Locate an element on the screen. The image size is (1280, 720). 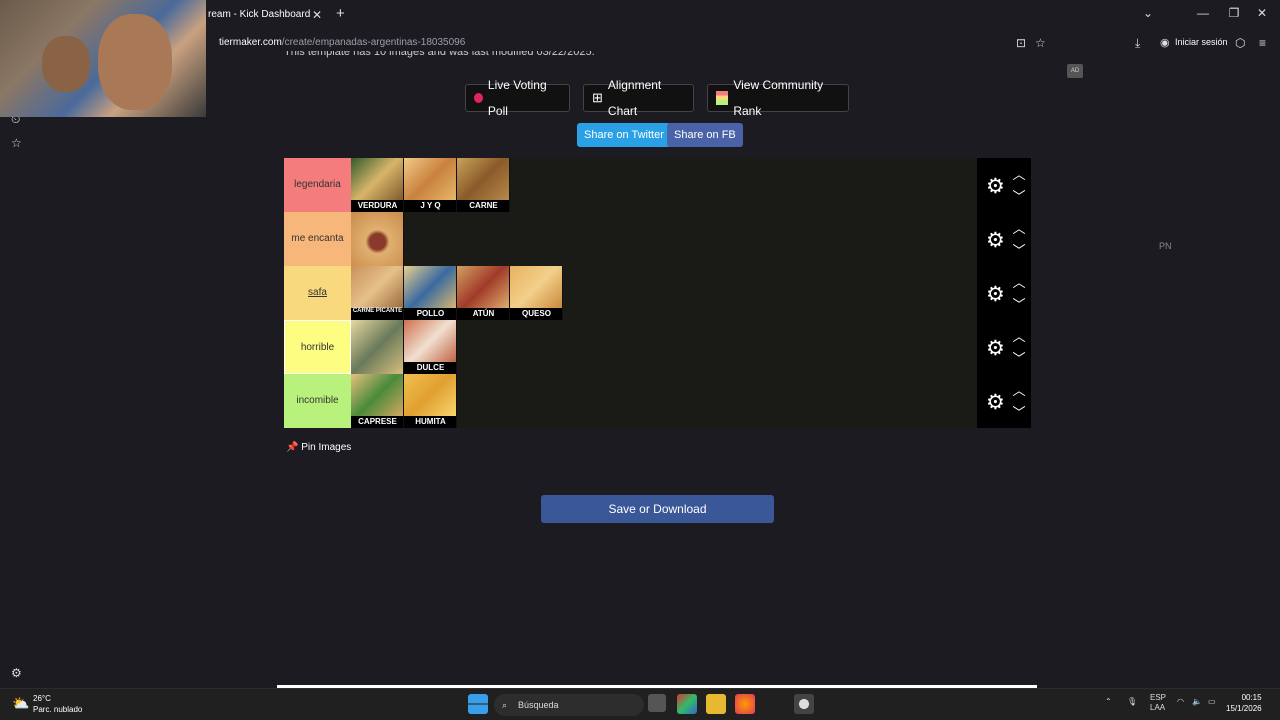
tier-icon is located at coordinates (722, 98).